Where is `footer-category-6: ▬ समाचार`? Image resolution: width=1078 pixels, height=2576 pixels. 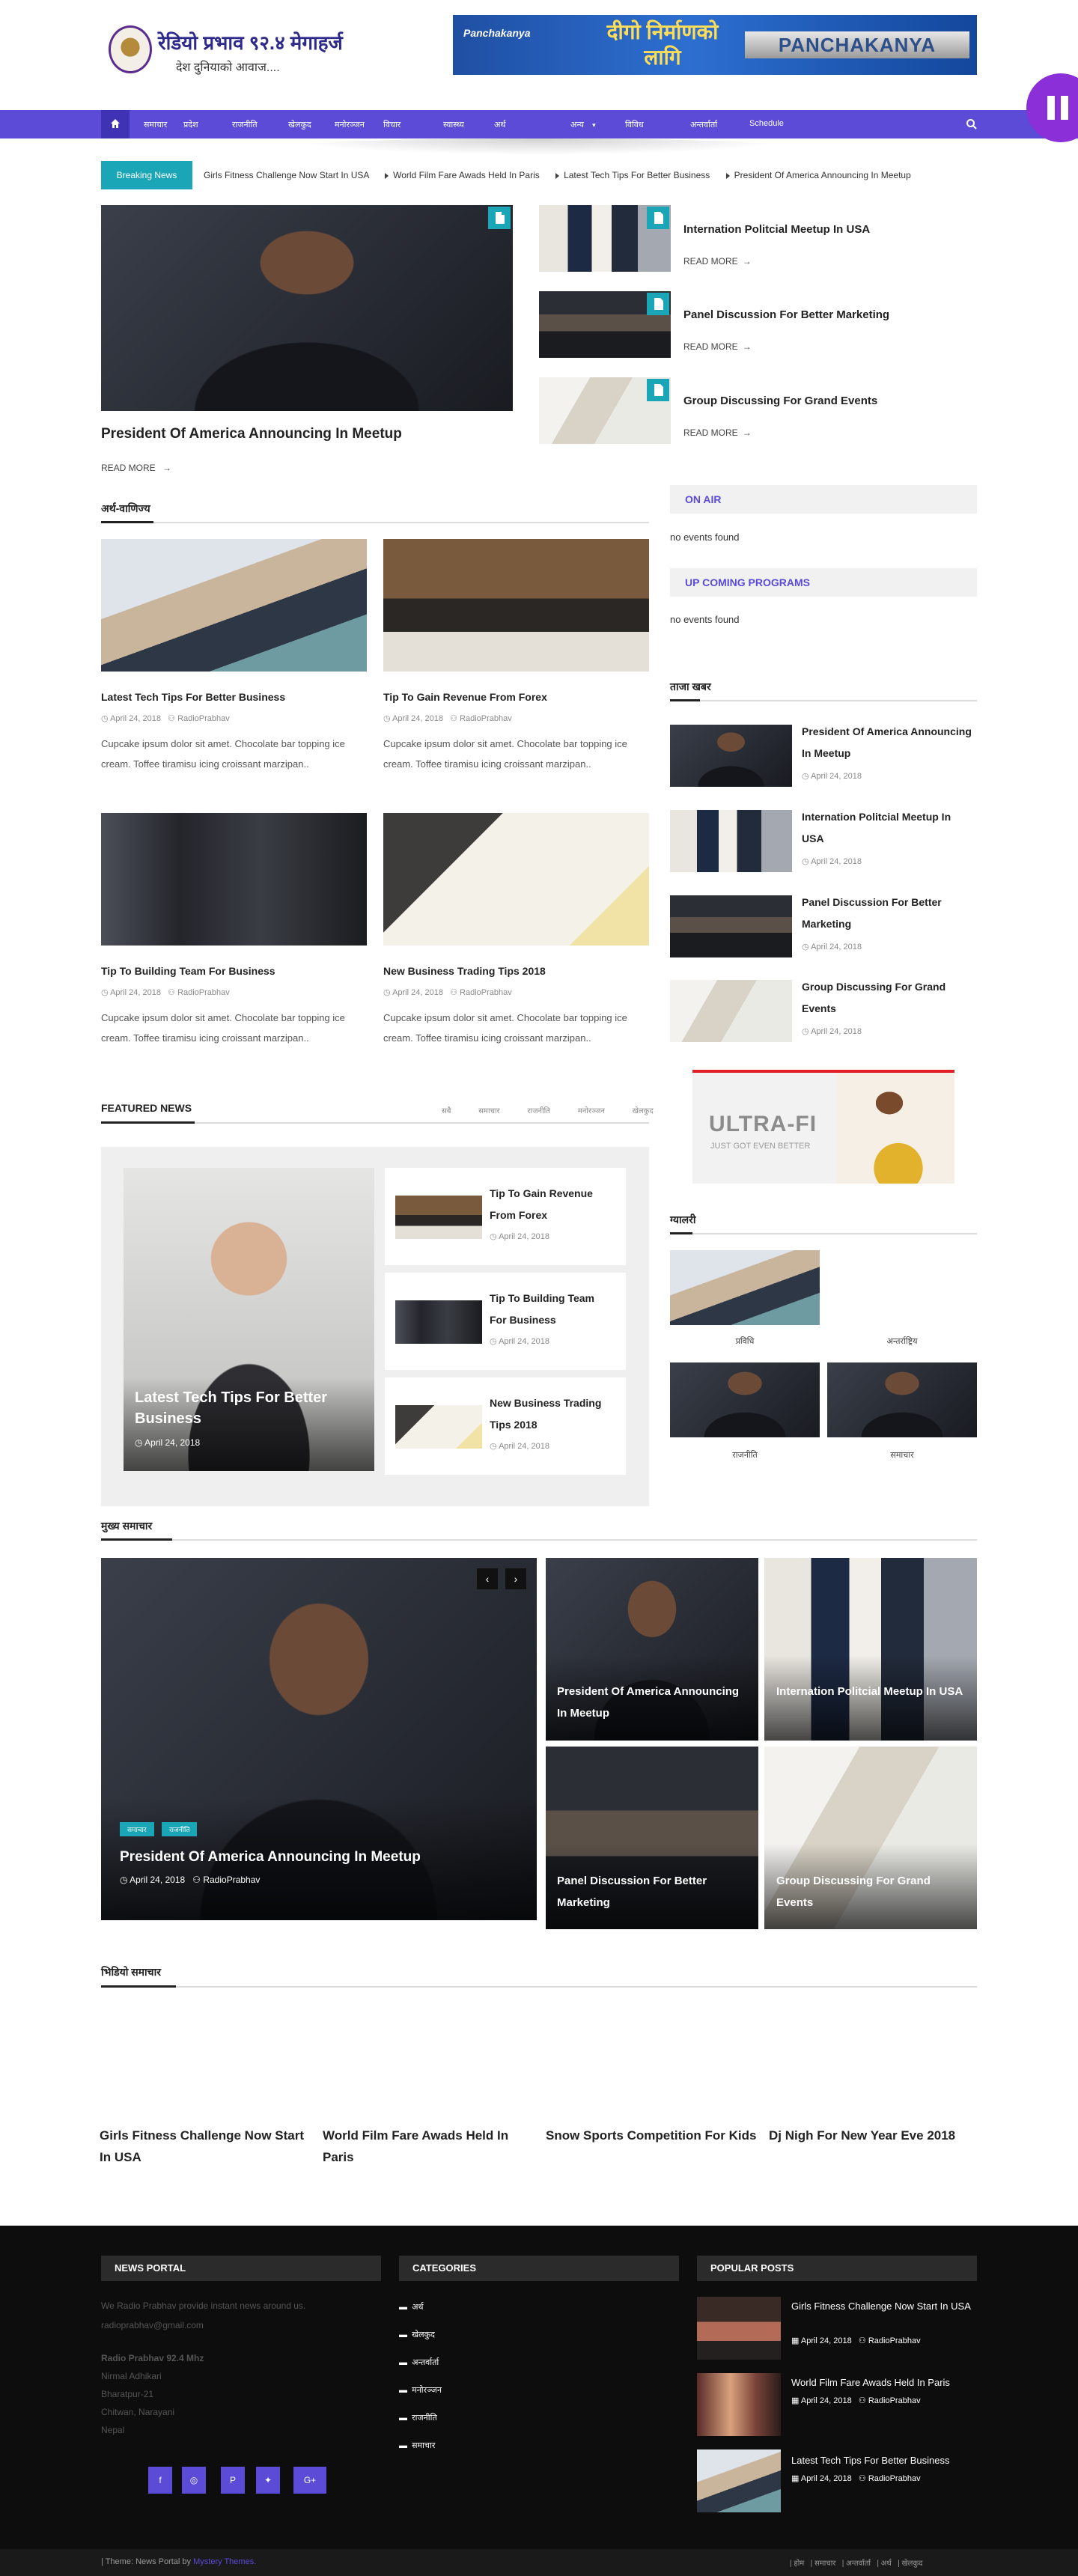
footer-category-6: ▬ समाचार is located at coordinates (417, 2445).